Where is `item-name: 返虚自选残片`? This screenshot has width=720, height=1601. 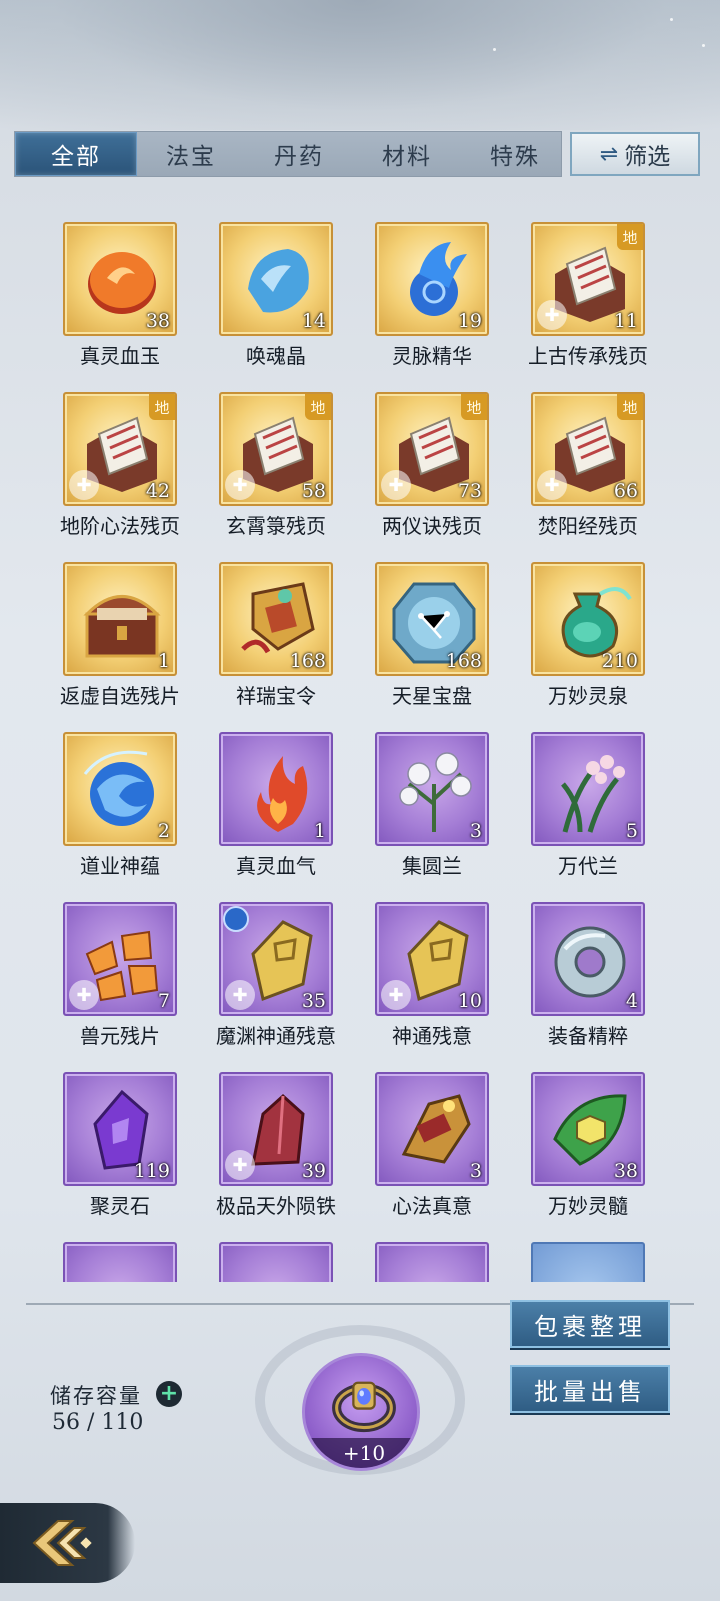
item-name: 返虚自选残片 is located at coordinates (120, 696).